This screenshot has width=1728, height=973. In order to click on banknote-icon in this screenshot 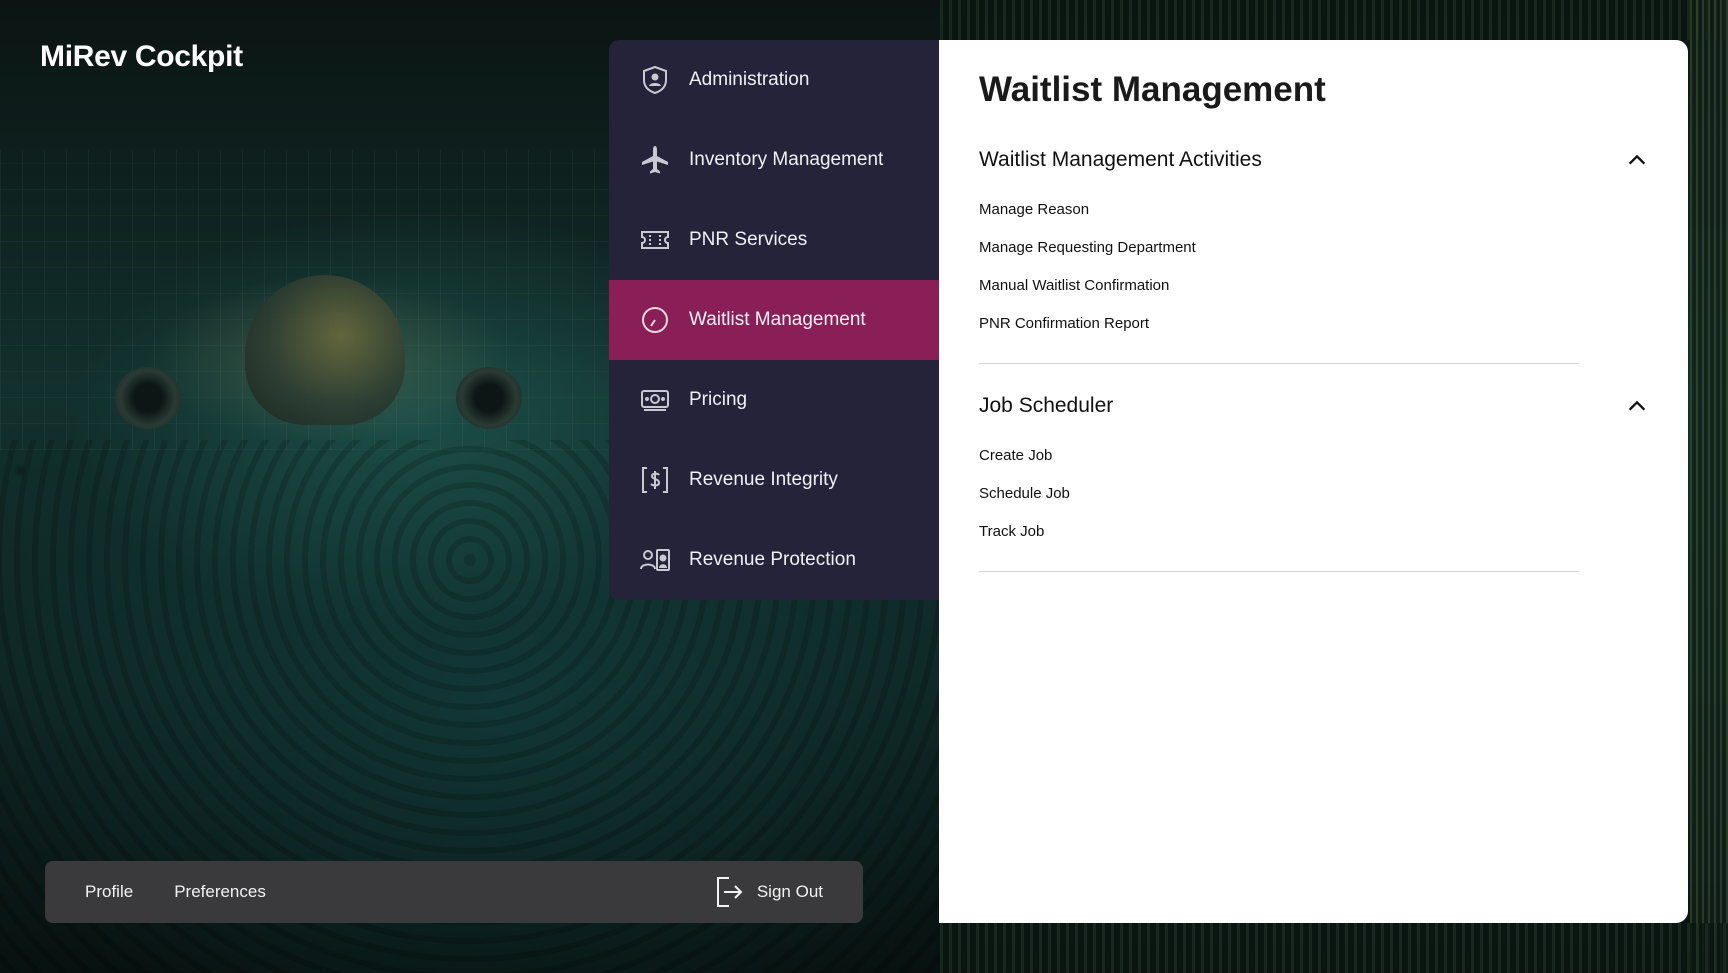, I will do `click(655, 400)`.